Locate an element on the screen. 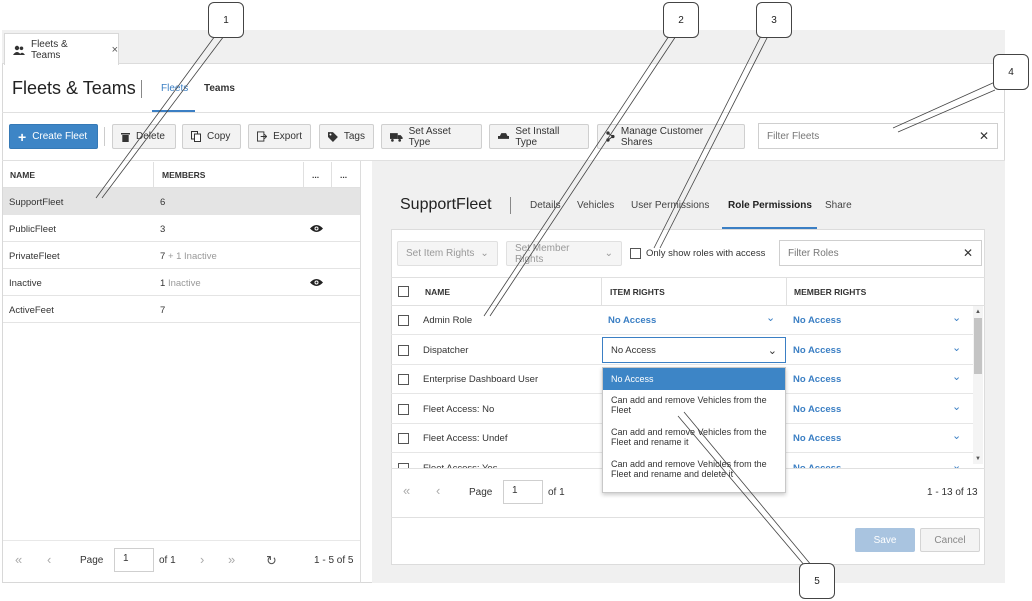 This screenshot has width=1032, height=601. callout-2: 2 is located at coordinates (681, 20).